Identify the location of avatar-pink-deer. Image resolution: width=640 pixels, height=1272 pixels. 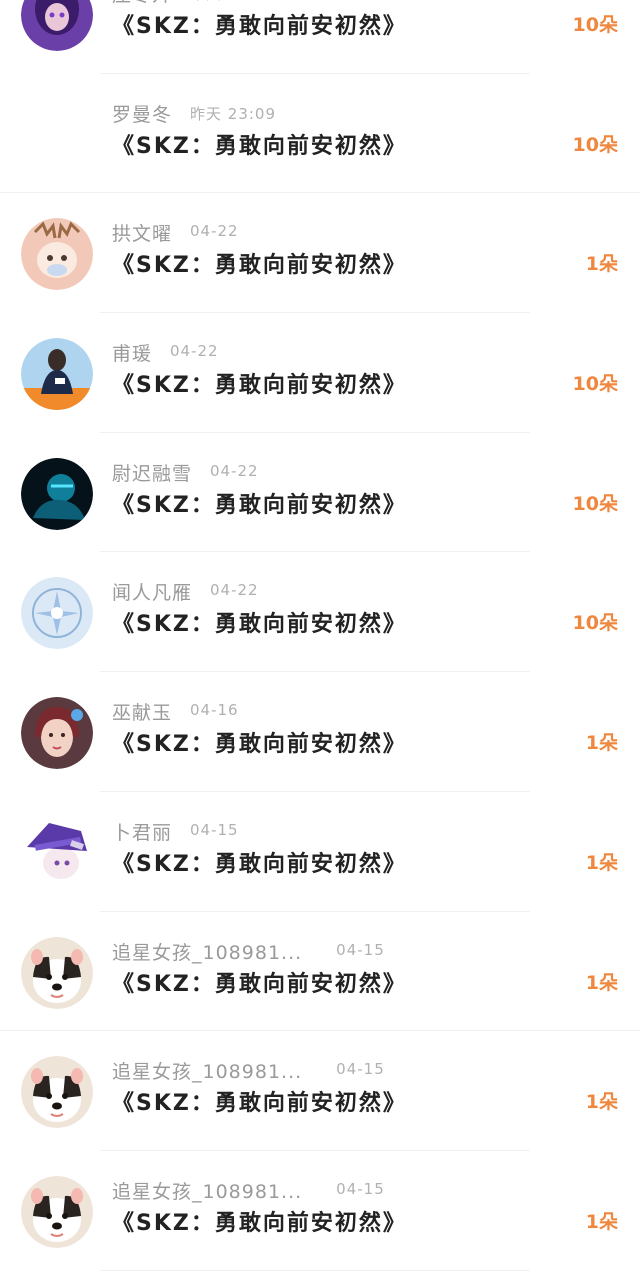
(57, 254).